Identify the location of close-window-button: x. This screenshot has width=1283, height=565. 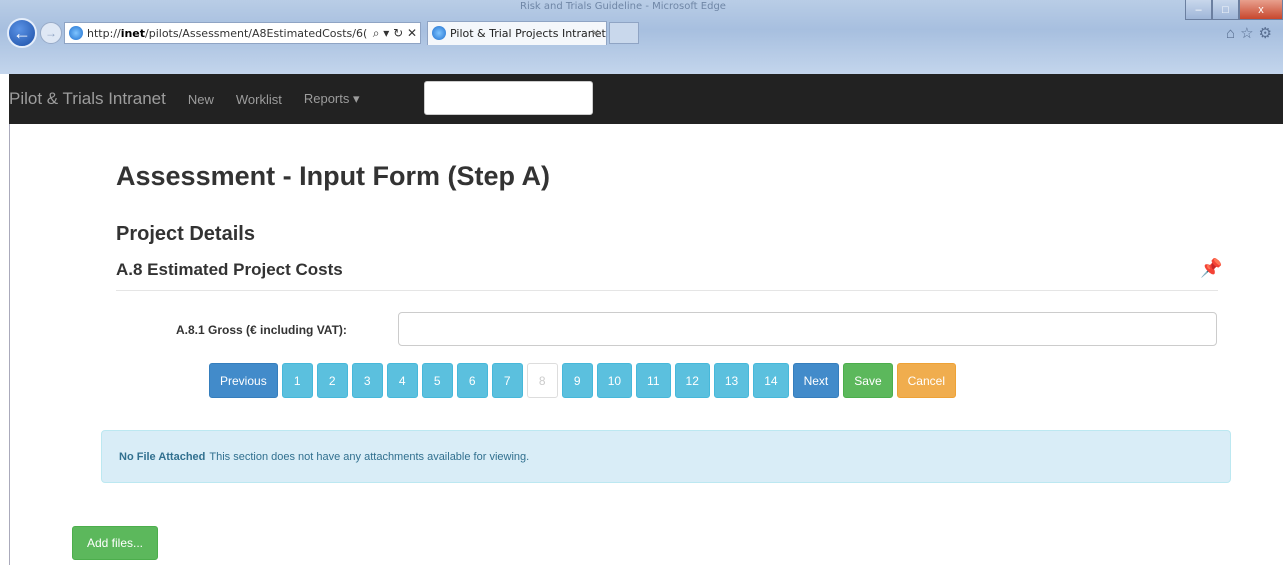
(1261, 10).